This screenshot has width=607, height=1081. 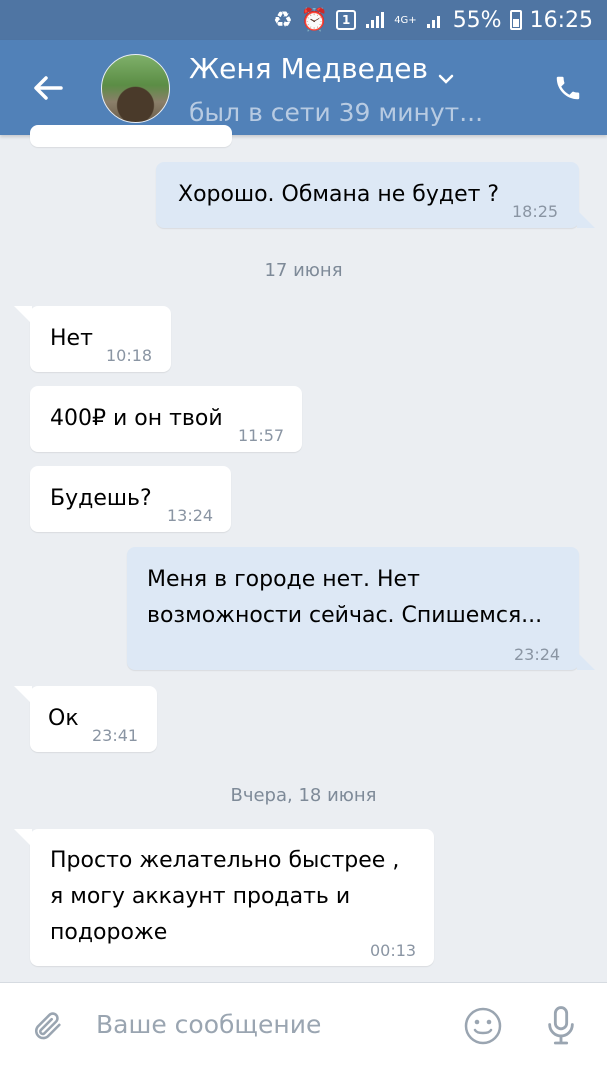 What do you see at coordinates (561, 20) in the screenshot?
I see `clock: 16:25` at bounding box center [561, 20].